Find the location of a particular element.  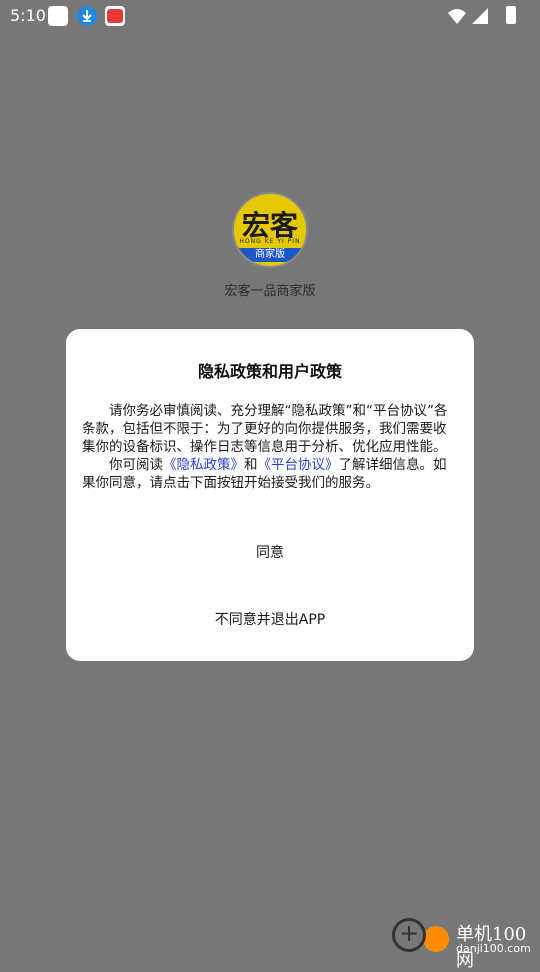

privacy-policy-link: 《隐私政策》 is located at coordinates (203, 465).